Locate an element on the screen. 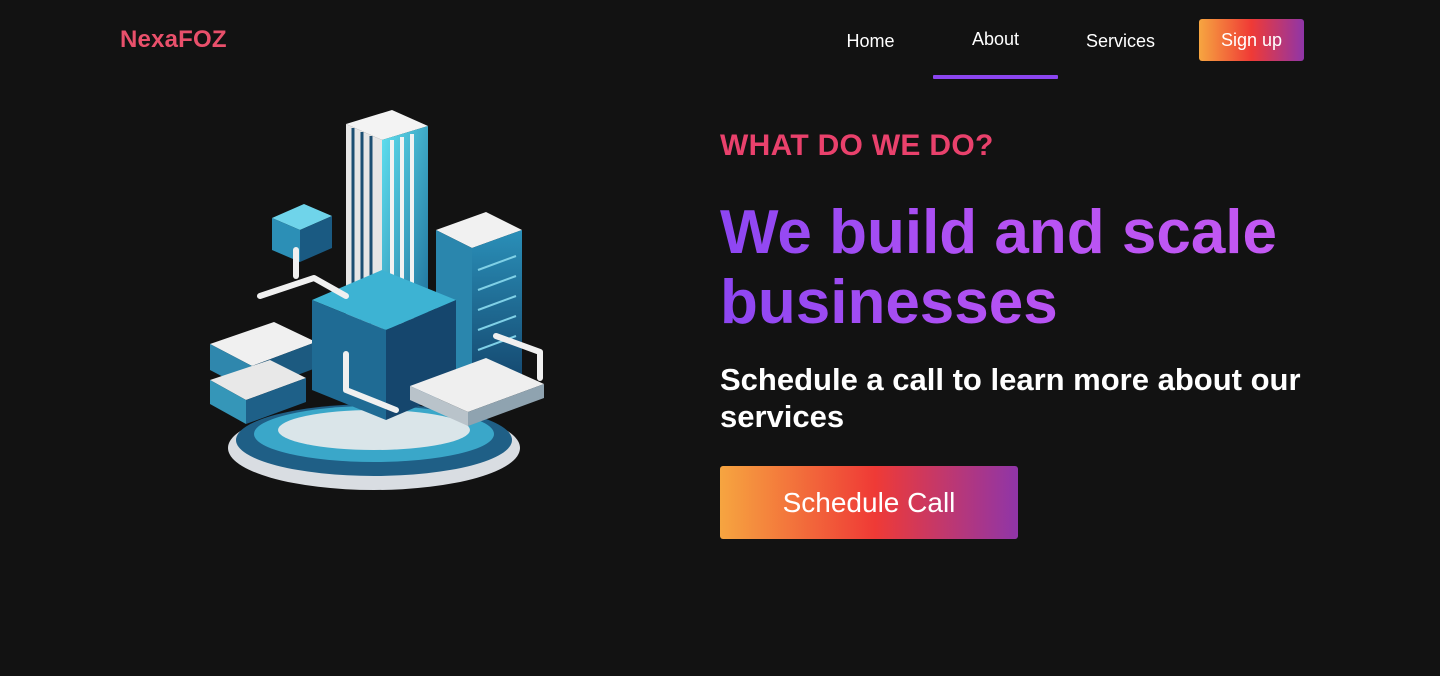 This screenshot has height=676, width=1440. nav-link-label: Services is located at coordinates (1120, 41).